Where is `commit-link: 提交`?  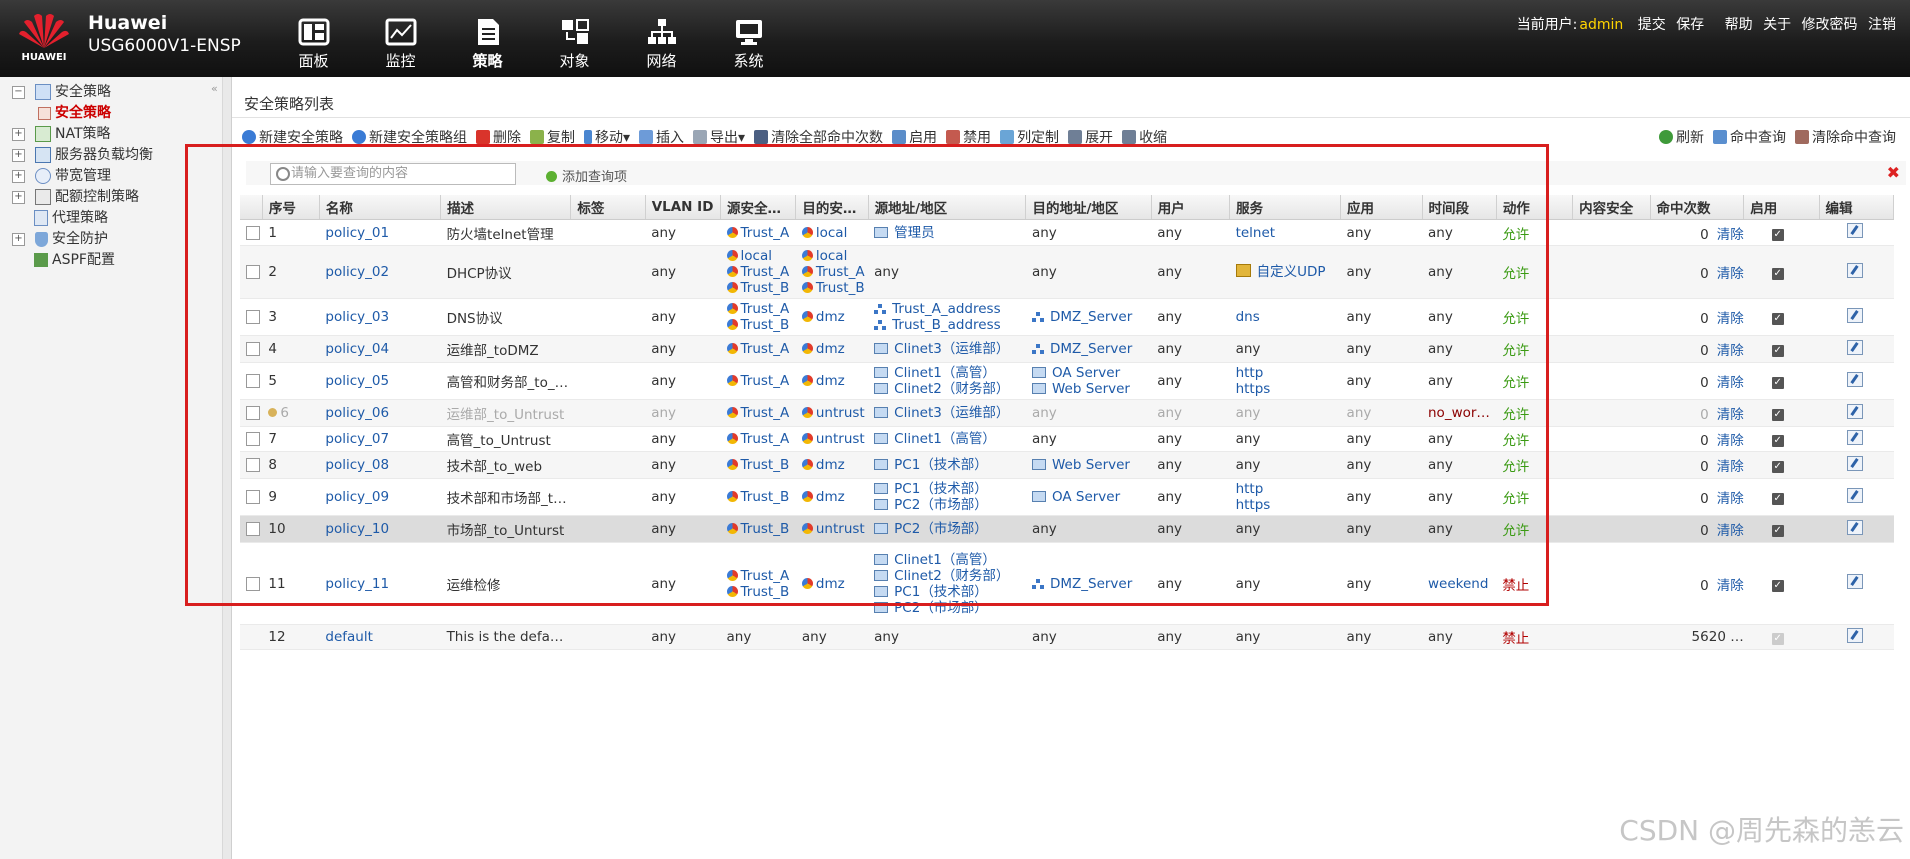
commit-link: 提交 is located at coordinates (1652, 25).